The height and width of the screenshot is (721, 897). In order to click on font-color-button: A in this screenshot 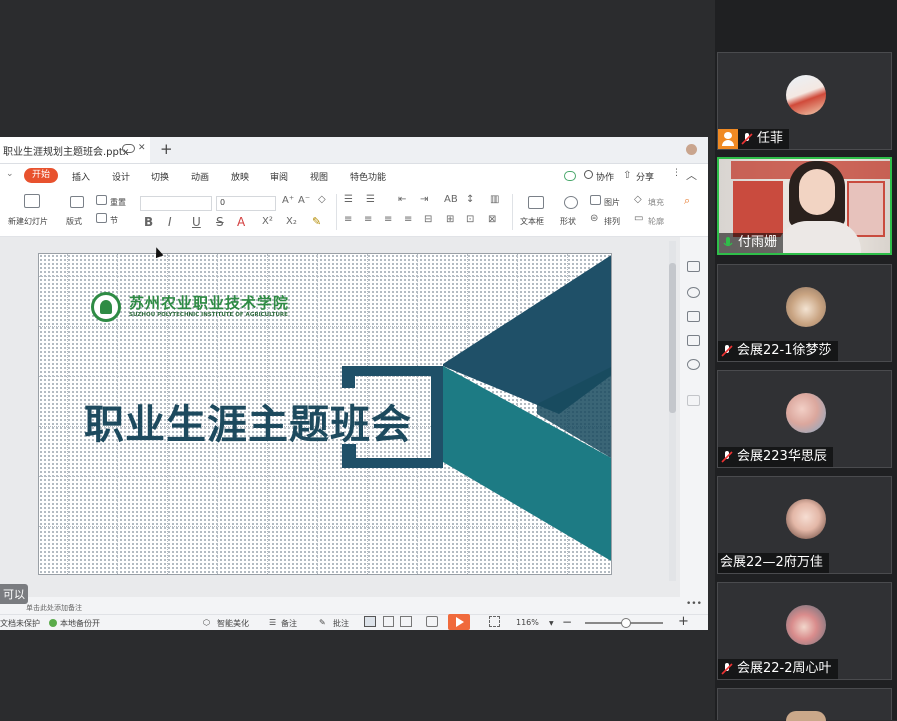, I will do `click(241, 222)`.